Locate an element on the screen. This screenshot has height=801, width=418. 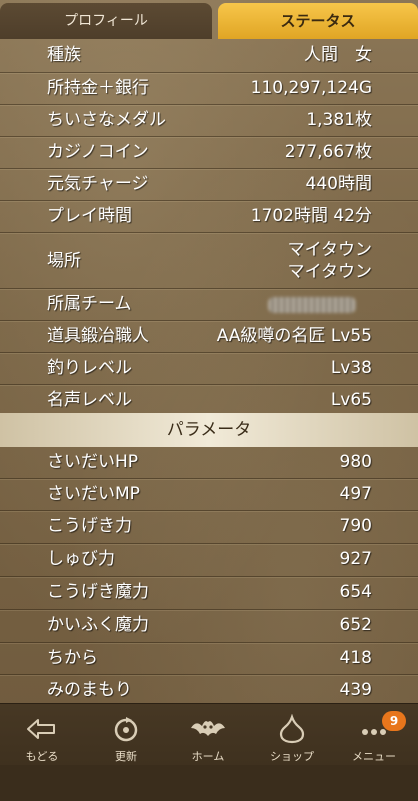
nav-shop-button: ショップ is located at coordinates (292, 738).